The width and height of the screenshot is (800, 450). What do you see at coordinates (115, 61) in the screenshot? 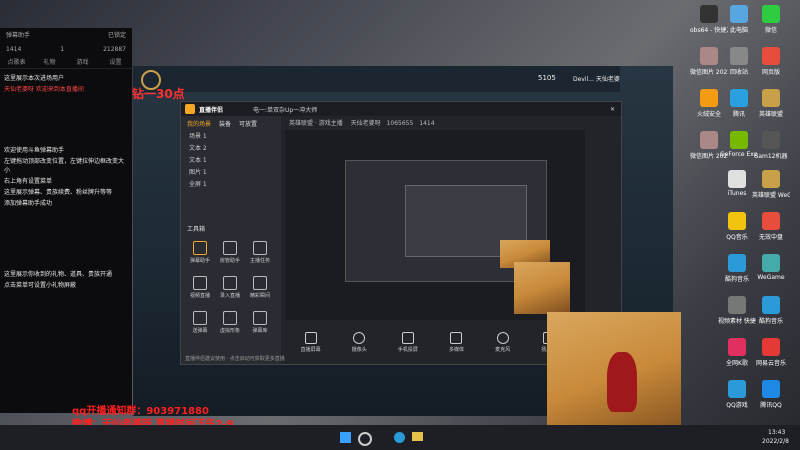
I see `tab-settings: 设置` at bounding box center [115, 61].